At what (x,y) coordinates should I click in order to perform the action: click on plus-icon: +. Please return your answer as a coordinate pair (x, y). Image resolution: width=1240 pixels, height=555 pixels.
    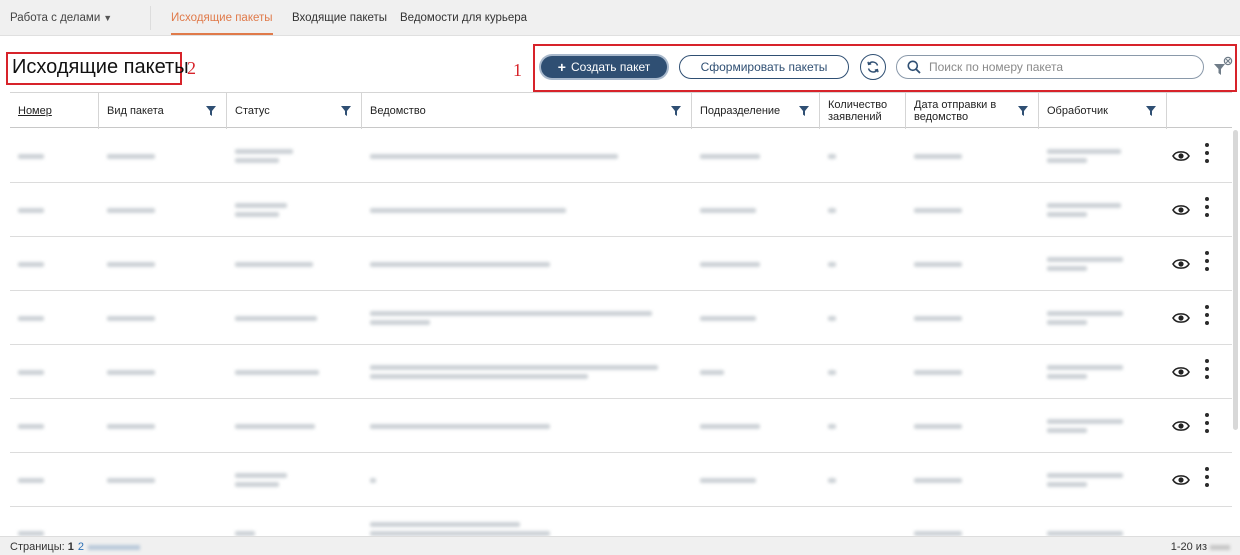
    Looking at the image, I should click on (561, 67).